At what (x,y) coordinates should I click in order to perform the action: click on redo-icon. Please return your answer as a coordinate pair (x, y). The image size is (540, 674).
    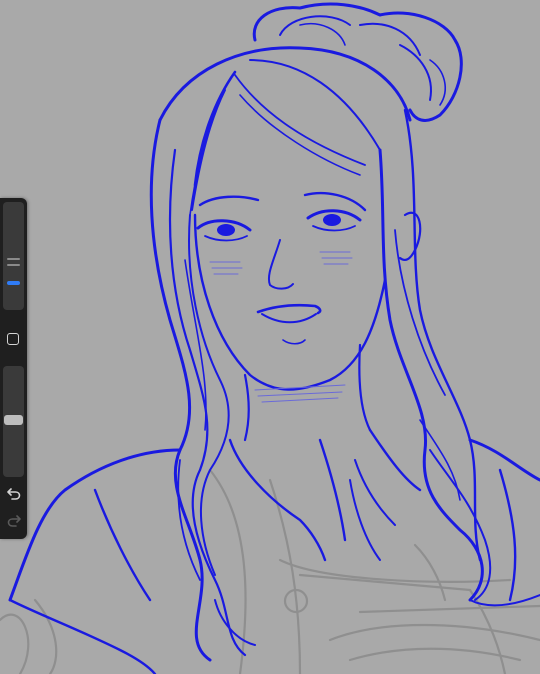
    Looking at the image, I should click on (14, 521).